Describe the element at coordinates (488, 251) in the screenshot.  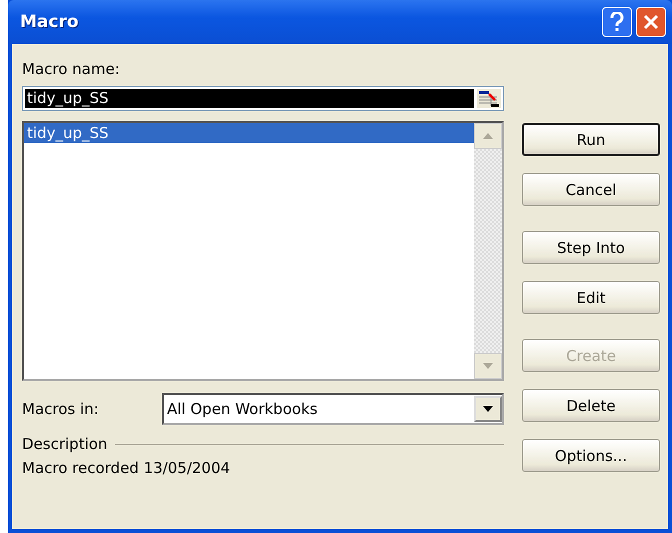
I see `scrollbar` at that location.